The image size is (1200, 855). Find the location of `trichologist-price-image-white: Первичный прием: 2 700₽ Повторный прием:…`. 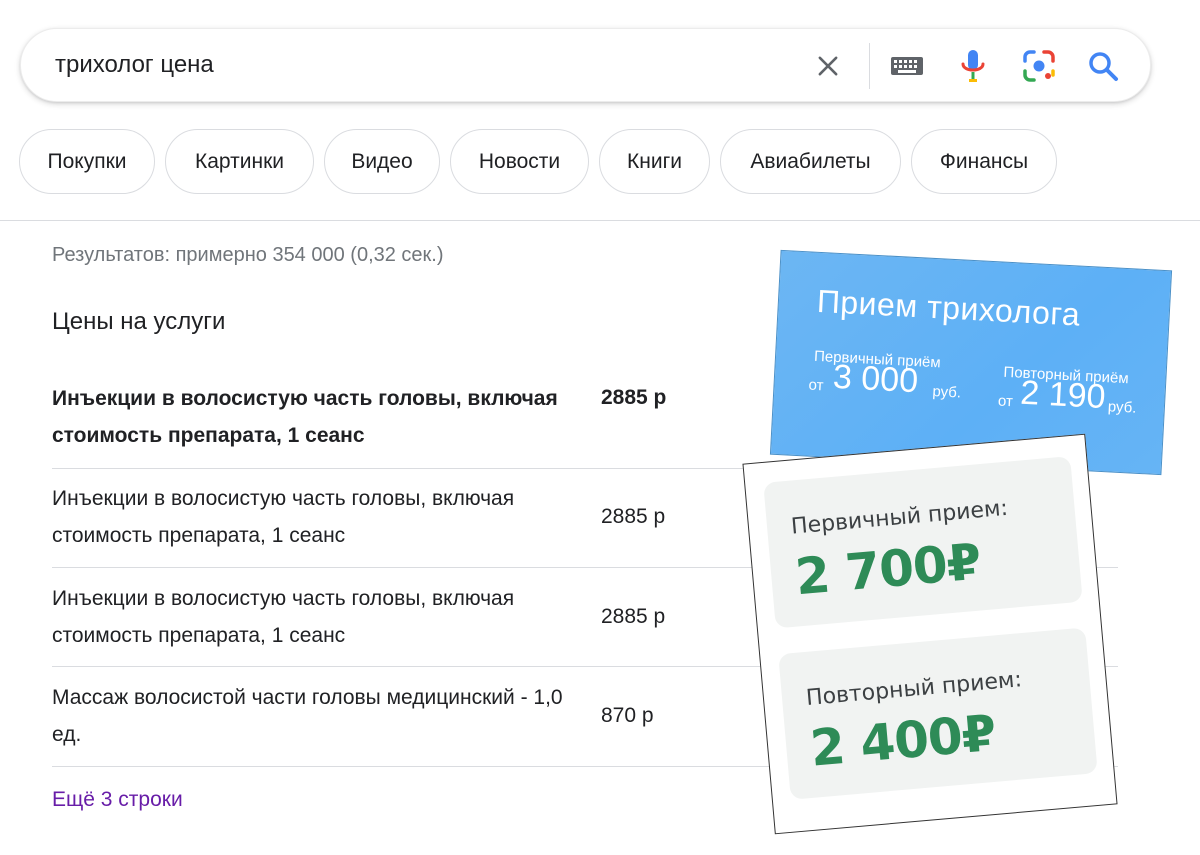

trichologist-price-image-white: Первичный прием: 2 700₽ Повторный прием:… is located at coordinates (930, 634).